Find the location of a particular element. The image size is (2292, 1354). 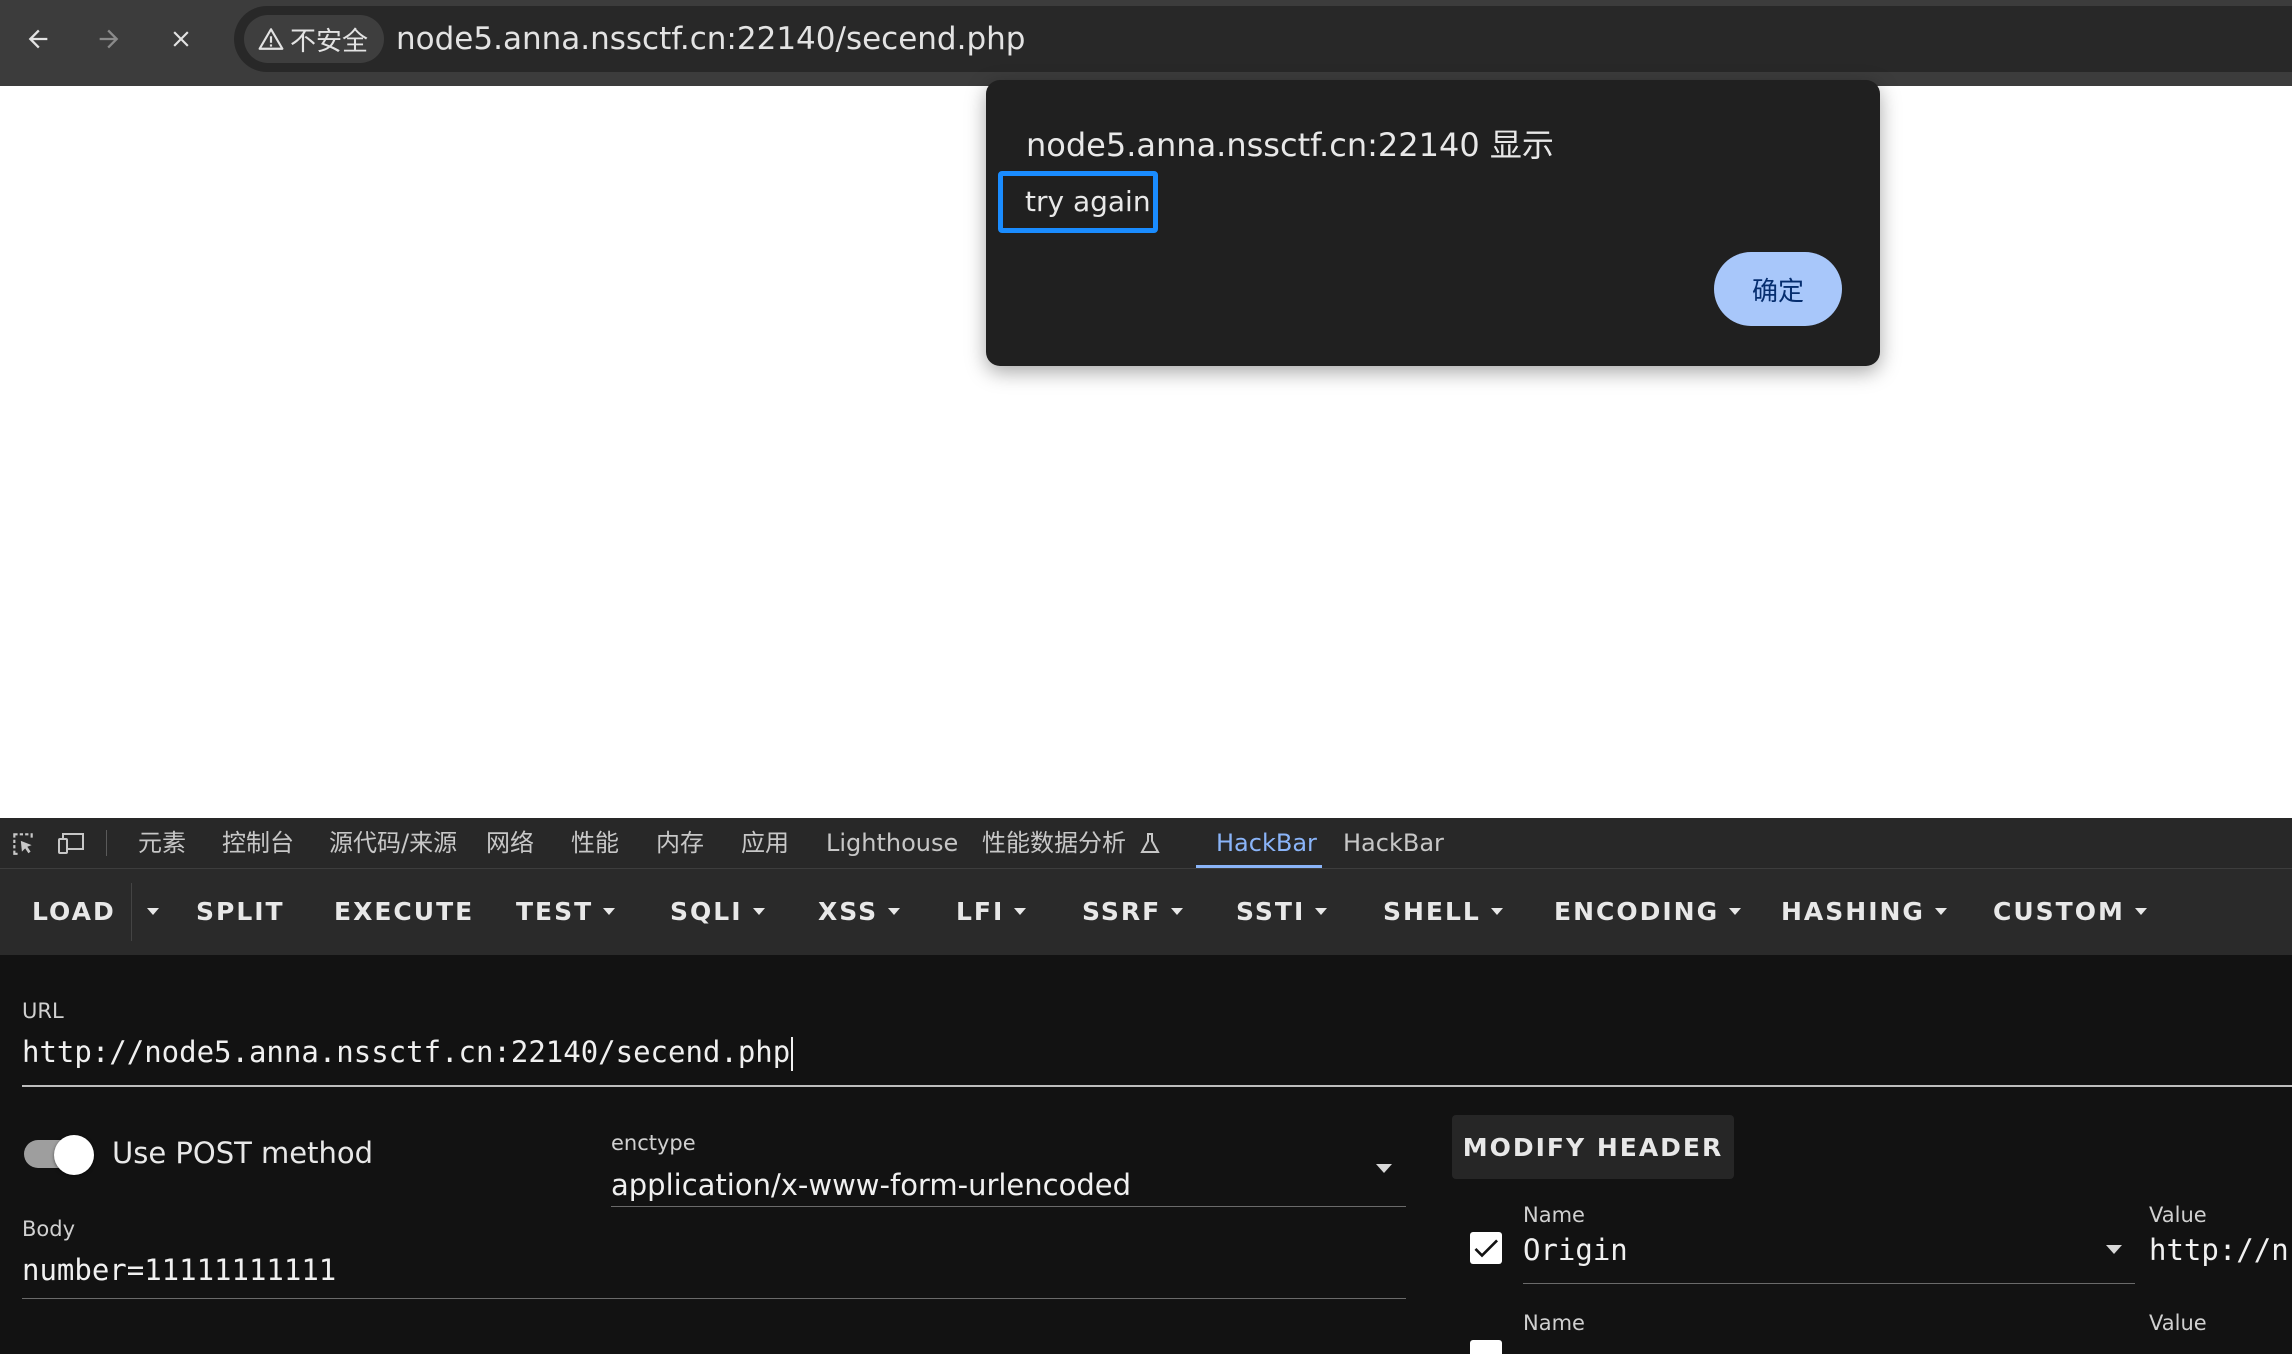

security-label: 不安全 is located at coordinates (329, 41).